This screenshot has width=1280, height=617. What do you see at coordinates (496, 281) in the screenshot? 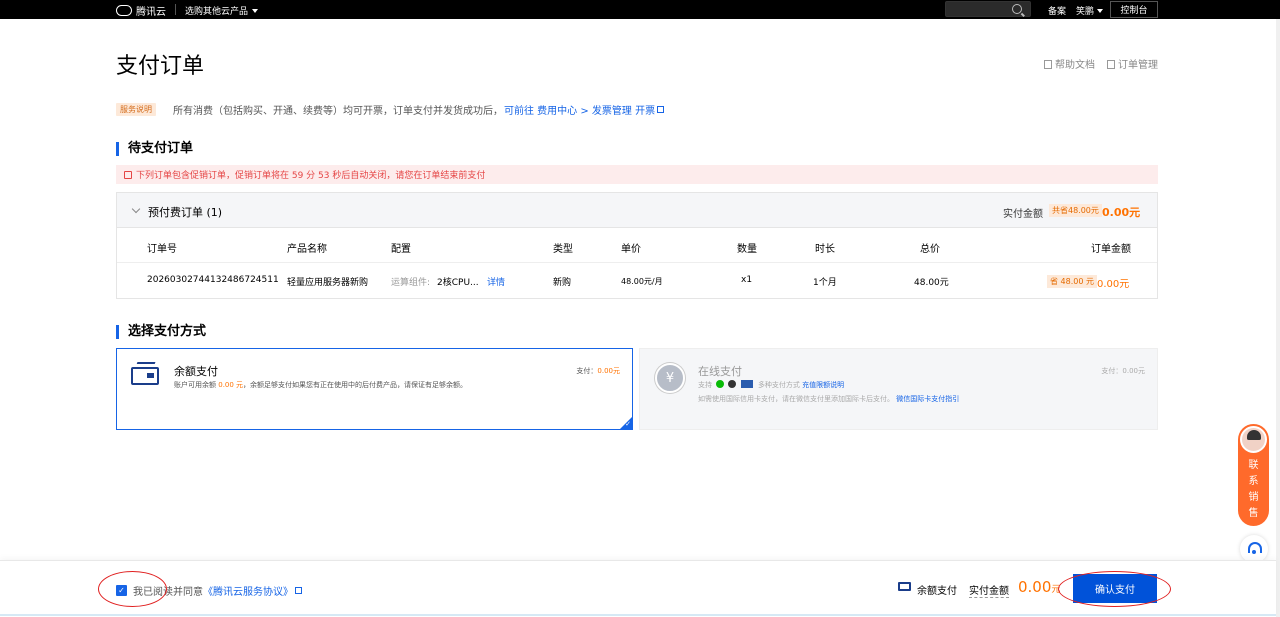
I see `detail-link: 详情` at bounding box center [496, 281].